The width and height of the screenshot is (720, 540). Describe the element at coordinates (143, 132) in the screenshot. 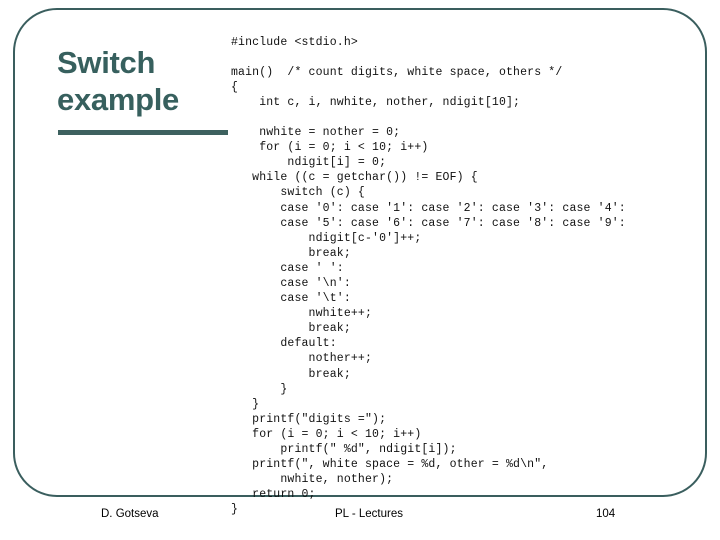

I see `title-underline-rule` at that location.